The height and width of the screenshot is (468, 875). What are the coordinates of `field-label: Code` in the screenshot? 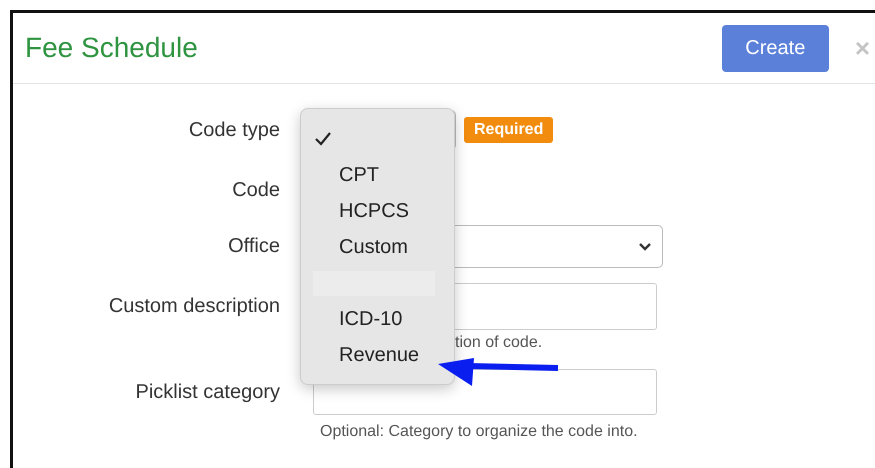 It's located at (255, 190).